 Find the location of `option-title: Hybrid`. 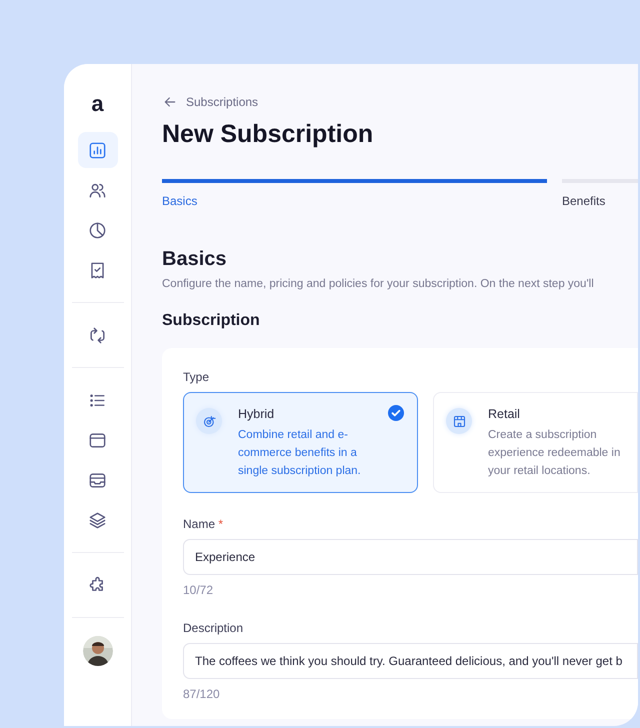

option-title: Hybrid is located at coordinates (257, 414).